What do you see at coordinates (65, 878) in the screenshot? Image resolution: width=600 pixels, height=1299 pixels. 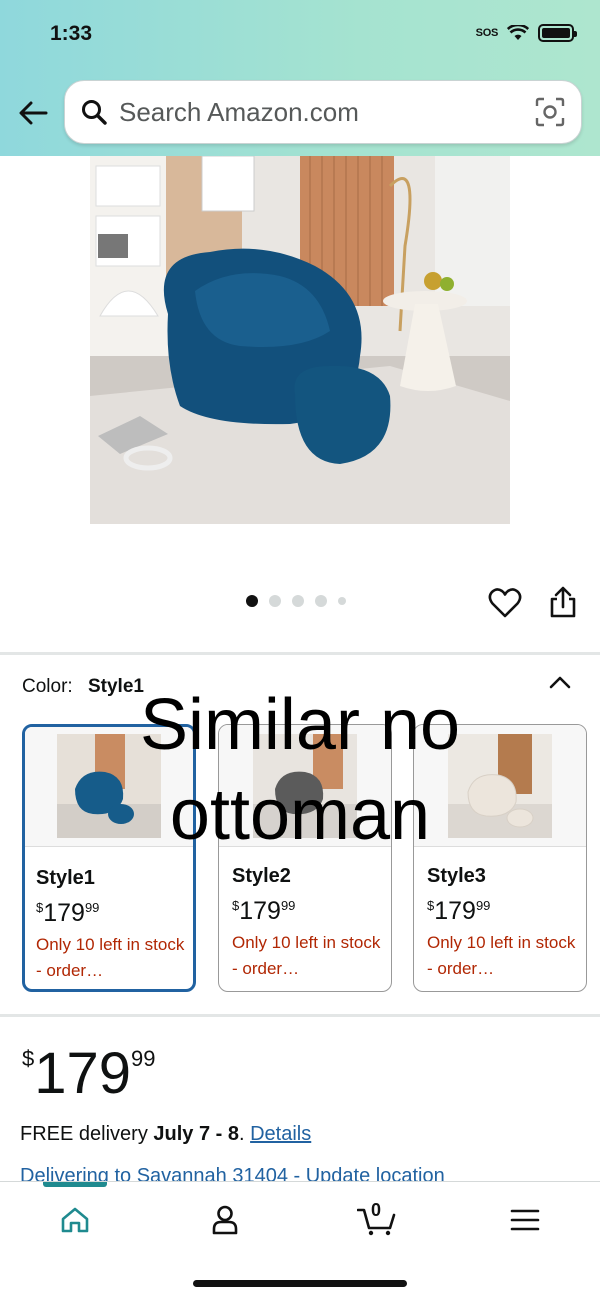 I see `style-name: Style1` at bounding box center [65, 878].